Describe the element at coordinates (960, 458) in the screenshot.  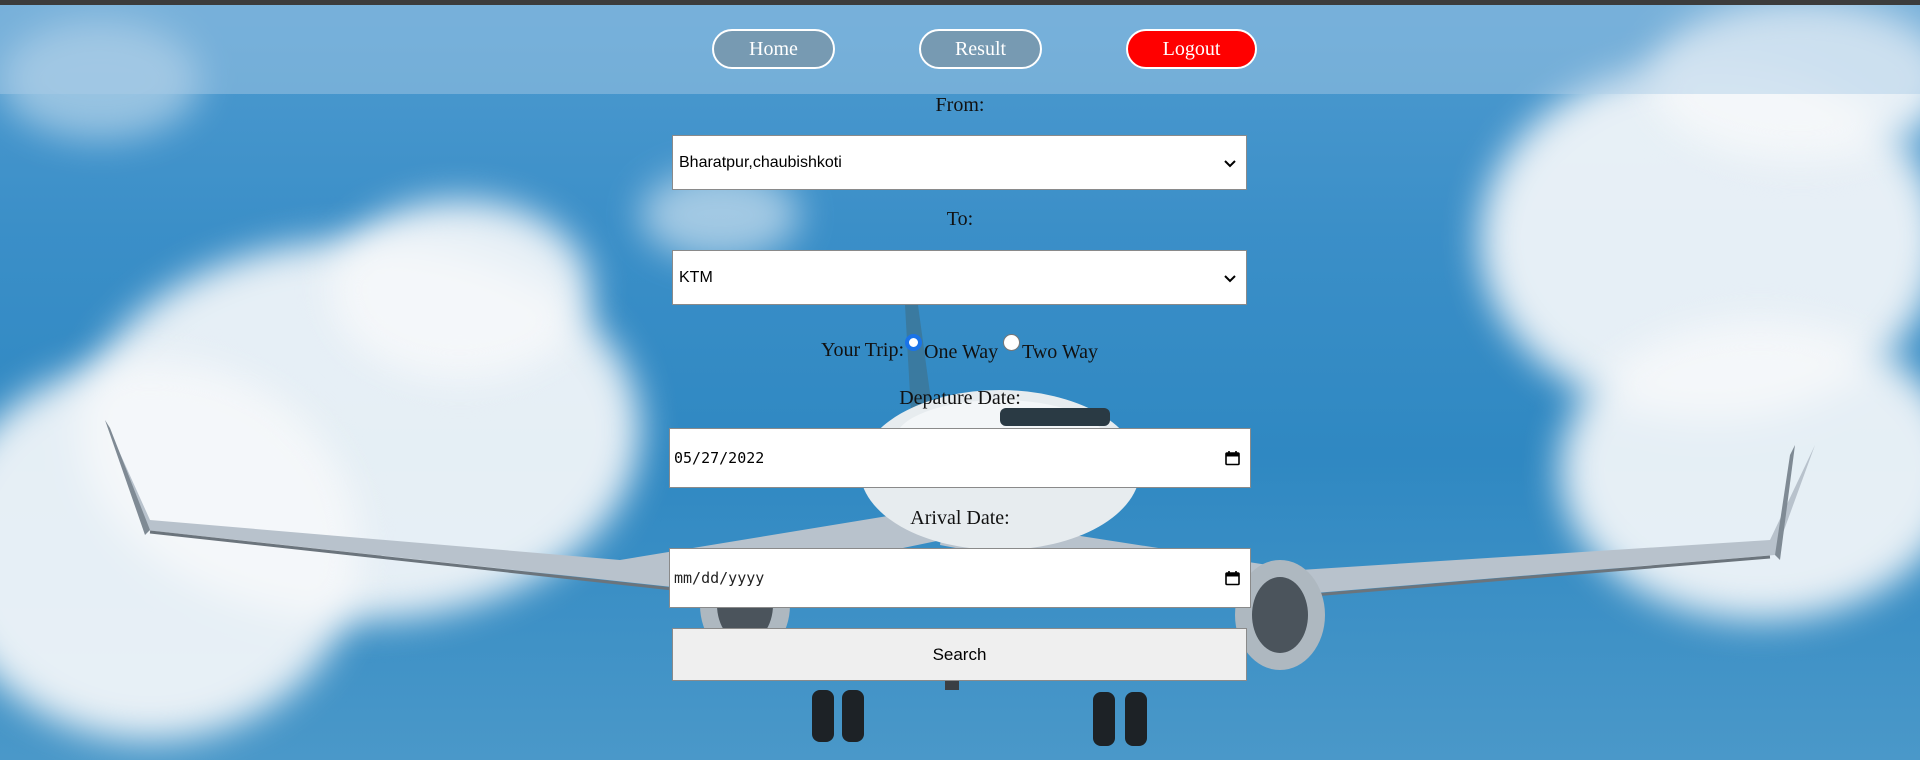
I see `departure-date-input: 05/27/2022` at that location.